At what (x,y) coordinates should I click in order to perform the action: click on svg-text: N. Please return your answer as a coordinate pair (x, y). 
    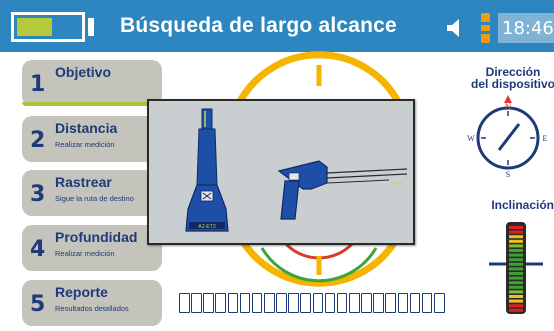
    Looking at the image, I should click on (508, 107).